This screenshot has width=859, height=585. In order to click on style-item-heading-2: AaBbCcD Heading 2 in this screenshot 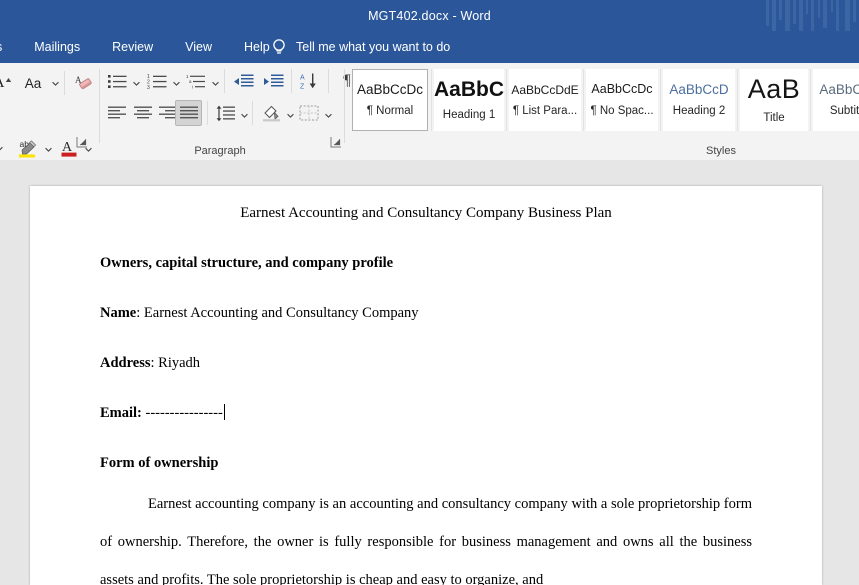, I will do `click(699, 100)`.